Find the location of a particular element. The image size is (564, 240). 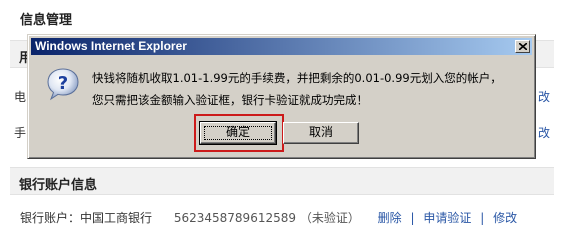

dialog-message-line-2: 您只需把该金额输入验证框，银行卡验证就成功完成！ is located at coordinates (230, 100).